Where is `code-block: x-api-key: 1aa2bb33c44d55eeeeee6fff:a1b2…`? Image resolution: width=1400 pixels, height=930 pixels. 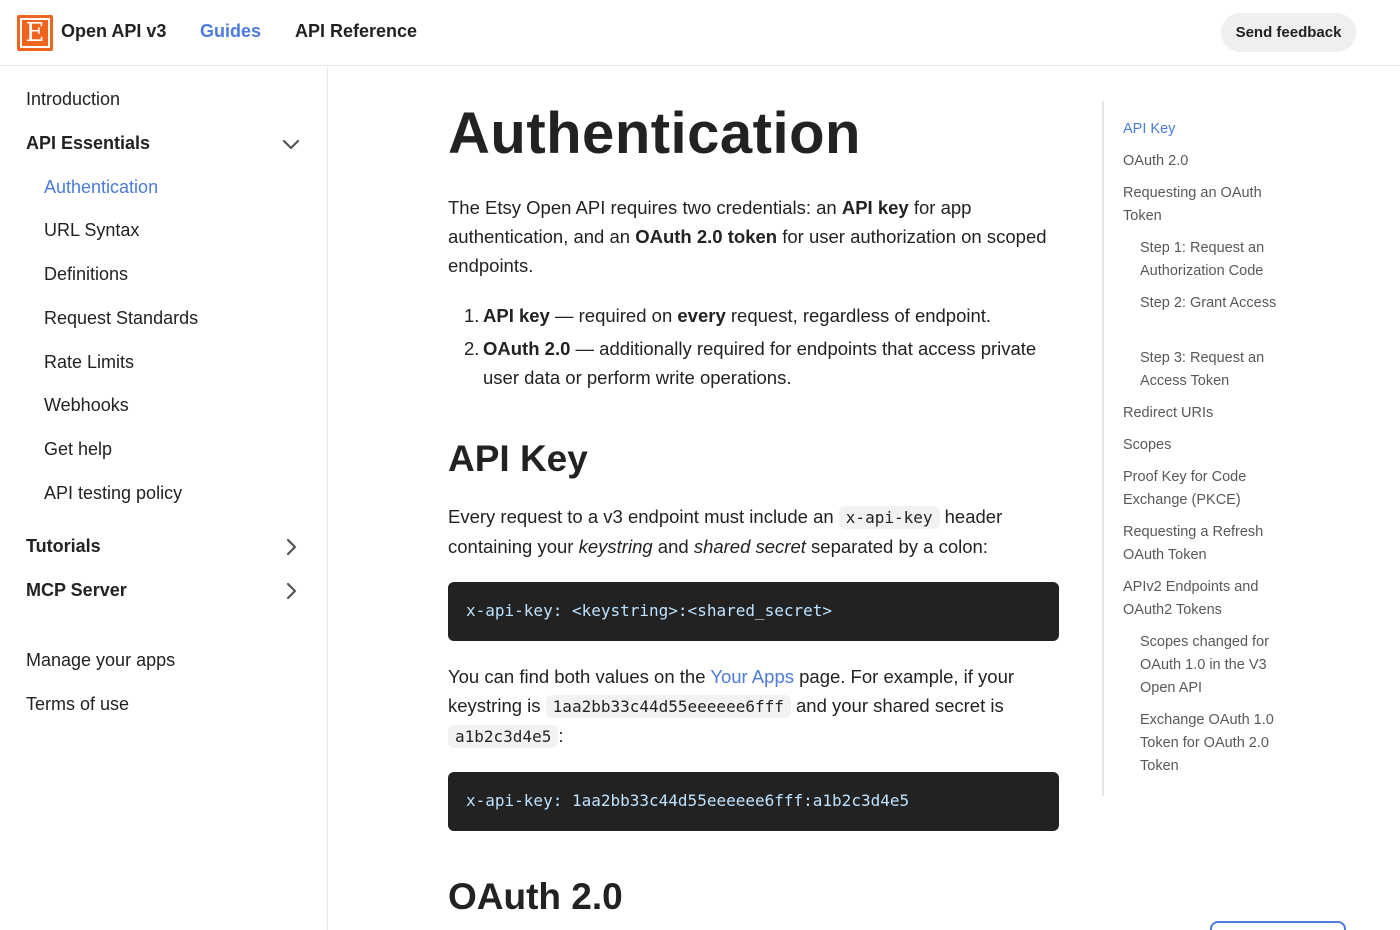
code-block: x-api-key: 1aa2bb33c44d55eeeeee6fff:a1b2… is located at coordinates (753, 801).